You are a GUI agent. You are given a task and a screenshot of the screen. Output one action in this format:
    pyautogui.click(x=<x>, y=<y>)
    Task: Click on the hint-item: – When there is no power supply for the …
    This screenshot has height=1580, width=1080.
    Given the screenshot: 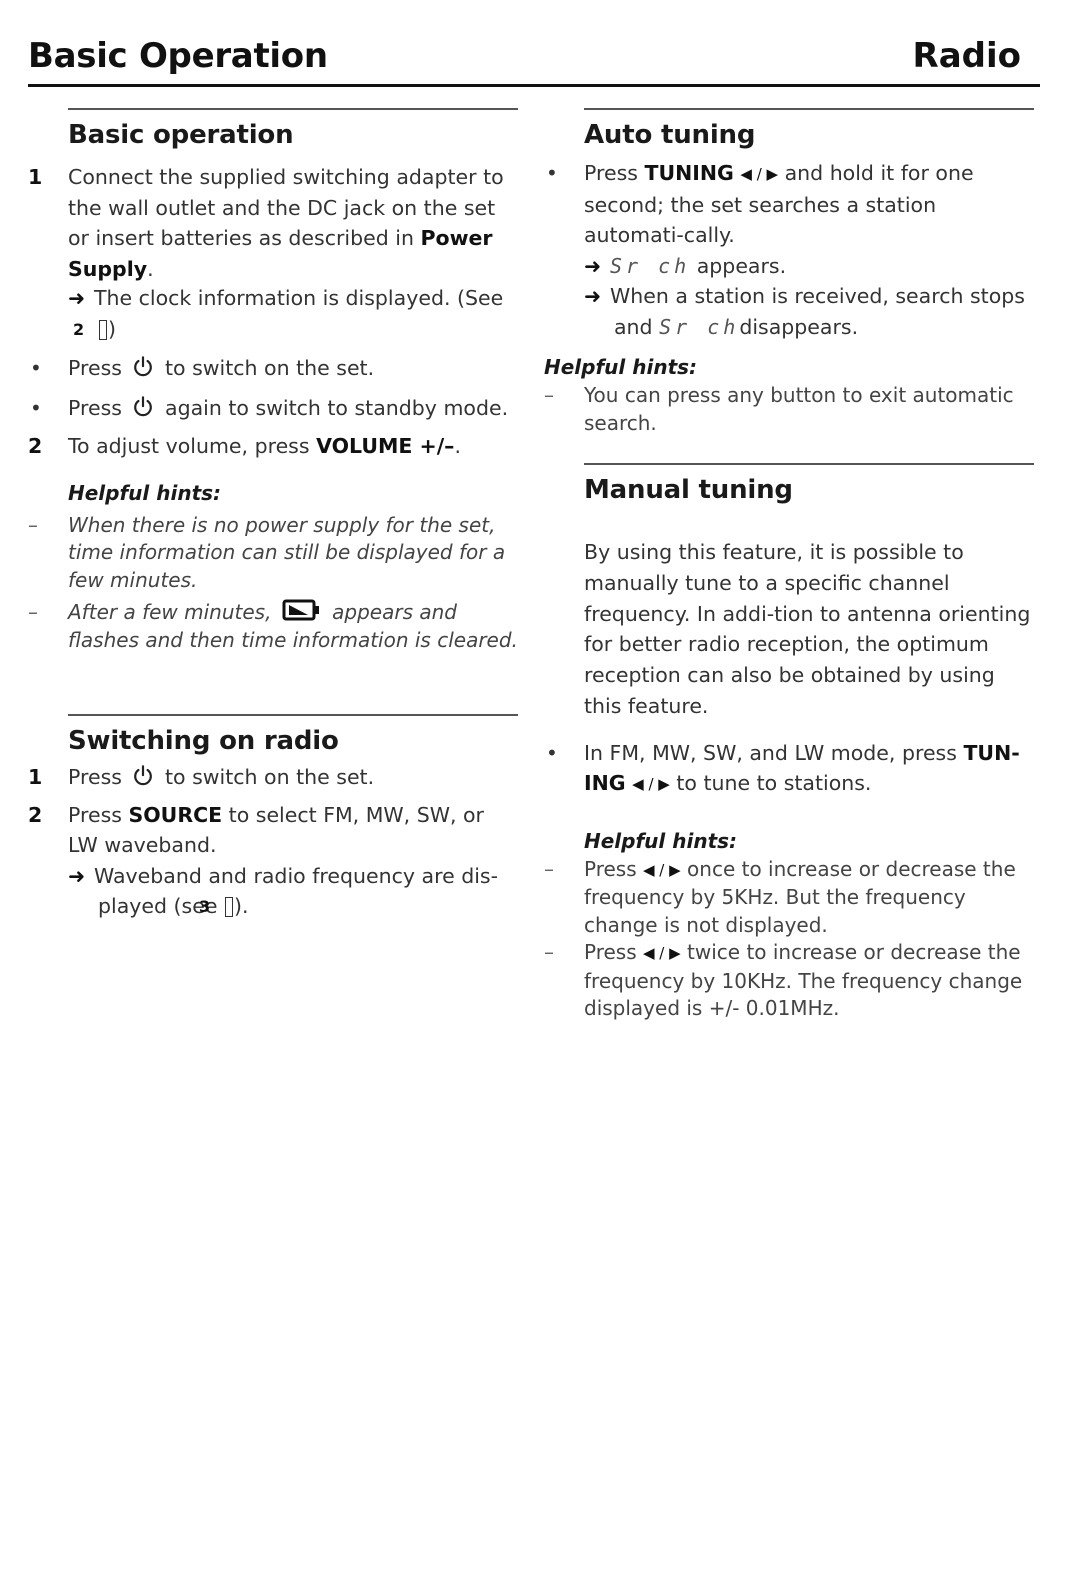 What is the action you would take?
    pyautogui.click(x=273, y=553)
    